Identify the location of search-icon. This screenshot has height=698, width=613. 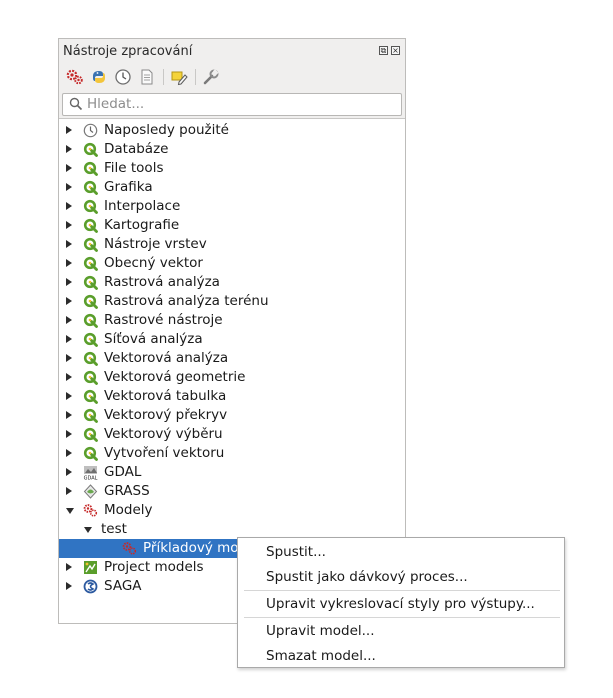
(76, 106).